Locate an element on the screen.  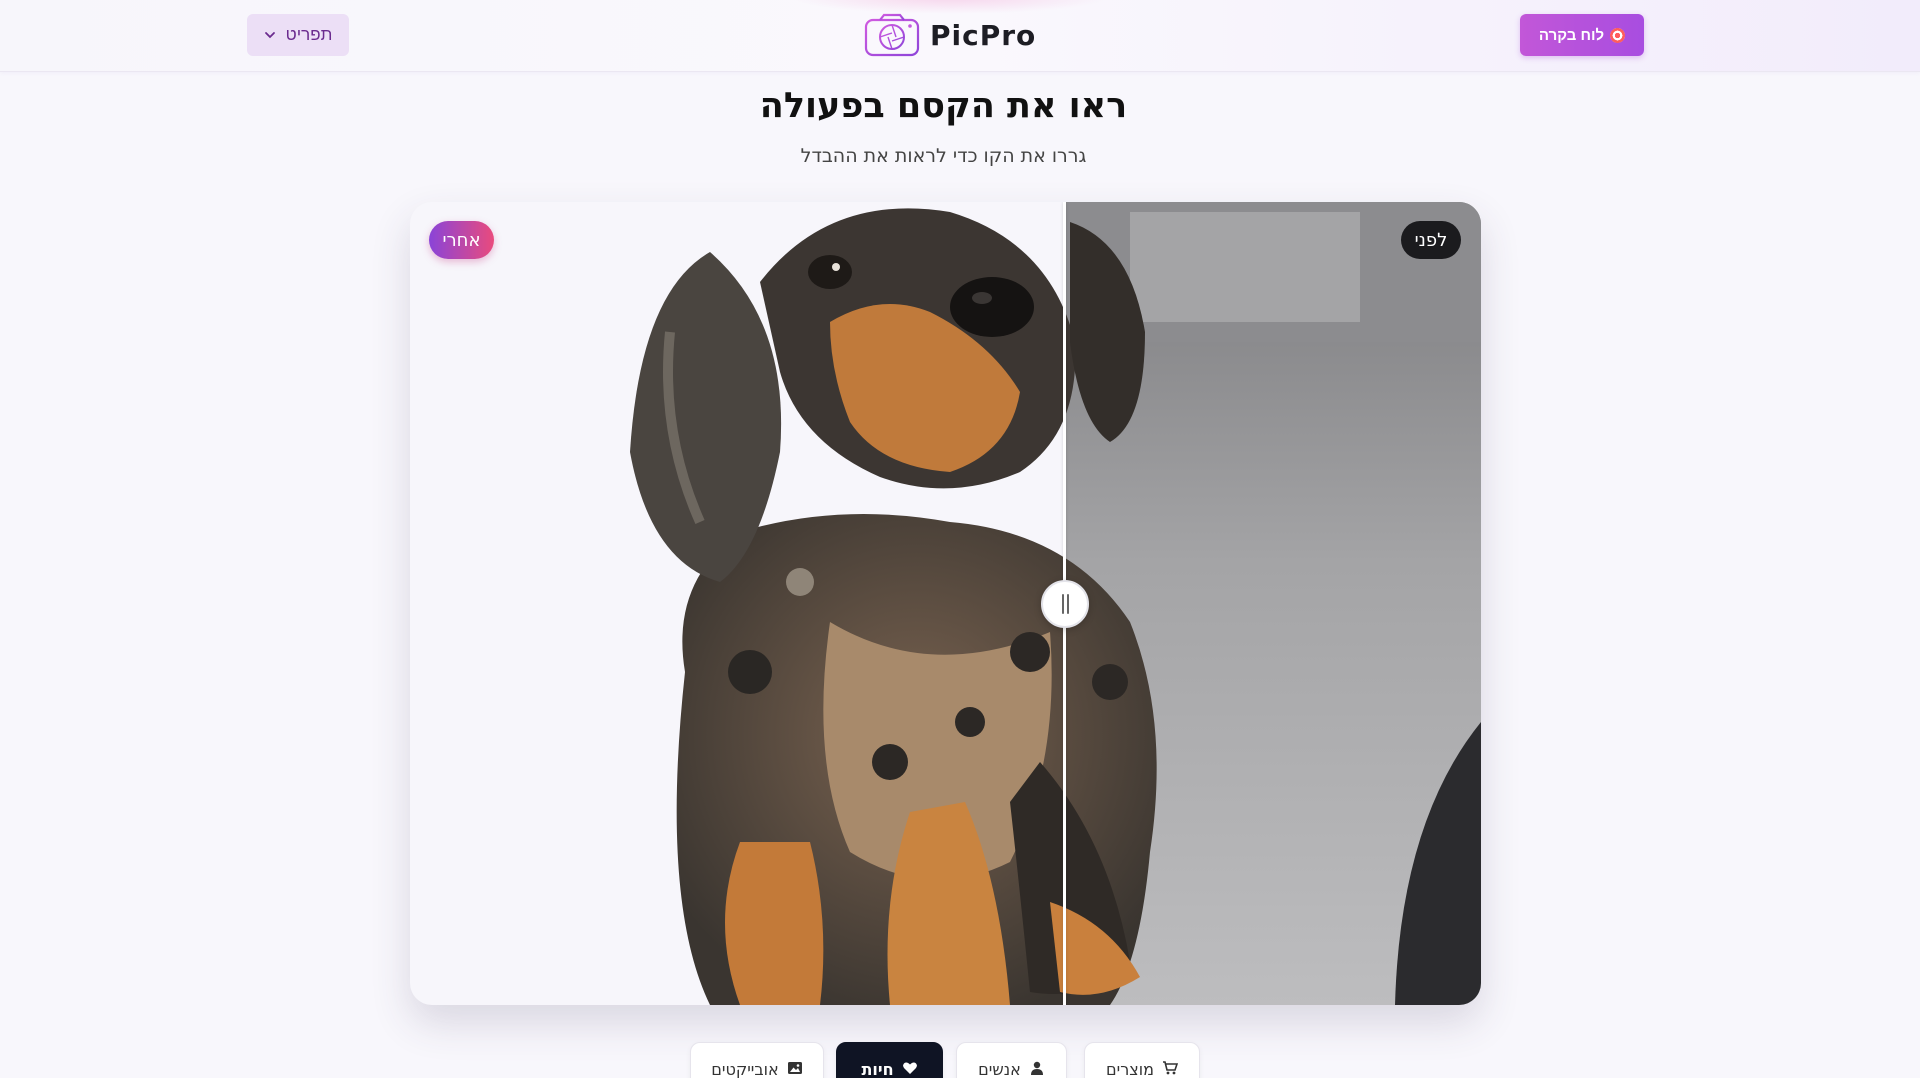
tab-products: מוצרים is located at coordinates (1142, 1060).